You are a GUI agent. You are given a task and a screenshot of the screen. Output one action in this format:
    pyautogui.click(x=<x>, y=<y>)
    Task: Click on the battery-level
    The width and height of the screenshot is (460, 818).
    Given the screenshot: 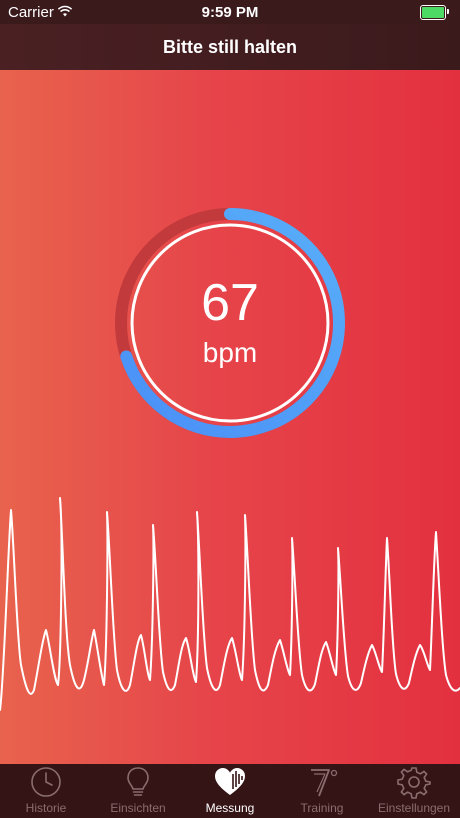 What is the action you would take?
    pyautogui.click(x=433, y=12)
    